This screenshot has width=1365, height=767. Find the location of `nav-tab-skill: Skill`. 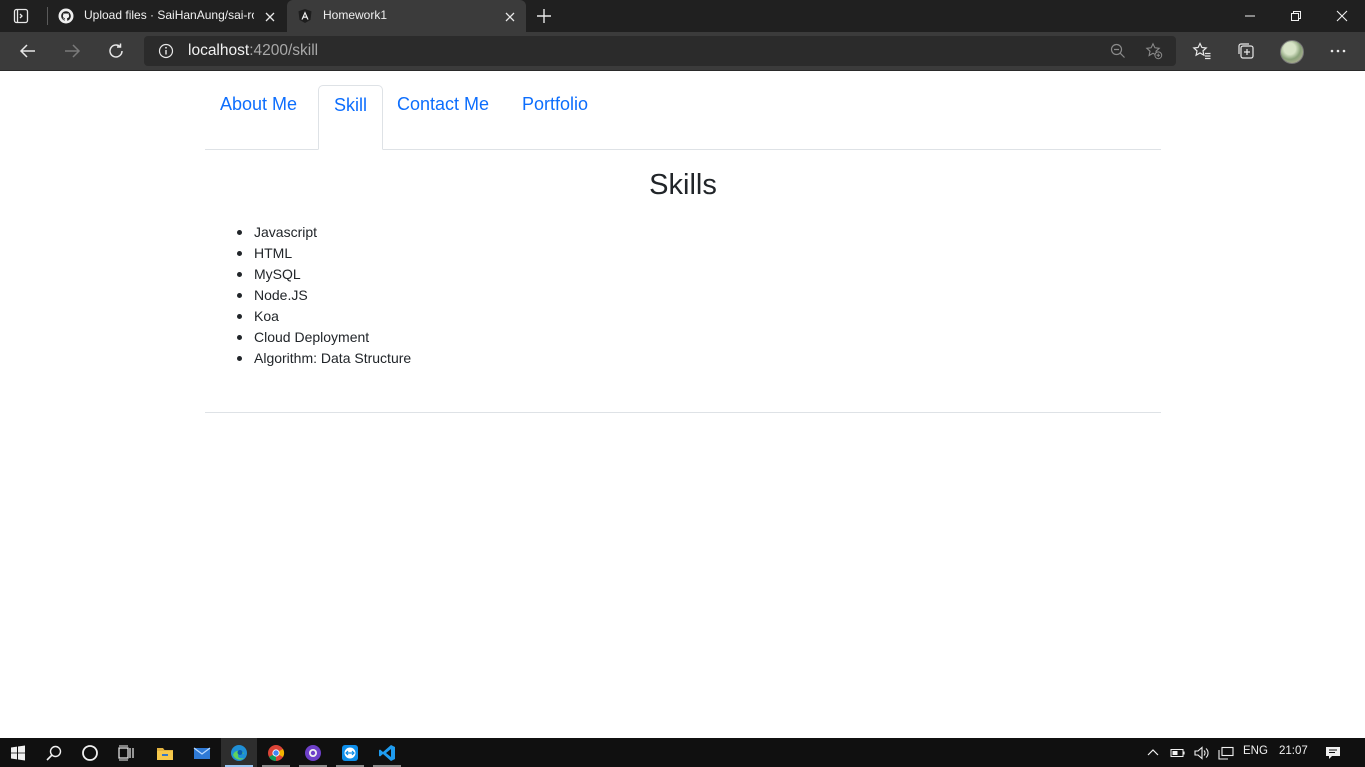

nav-tab-skill: Skill is located at coordinates (351, 117).